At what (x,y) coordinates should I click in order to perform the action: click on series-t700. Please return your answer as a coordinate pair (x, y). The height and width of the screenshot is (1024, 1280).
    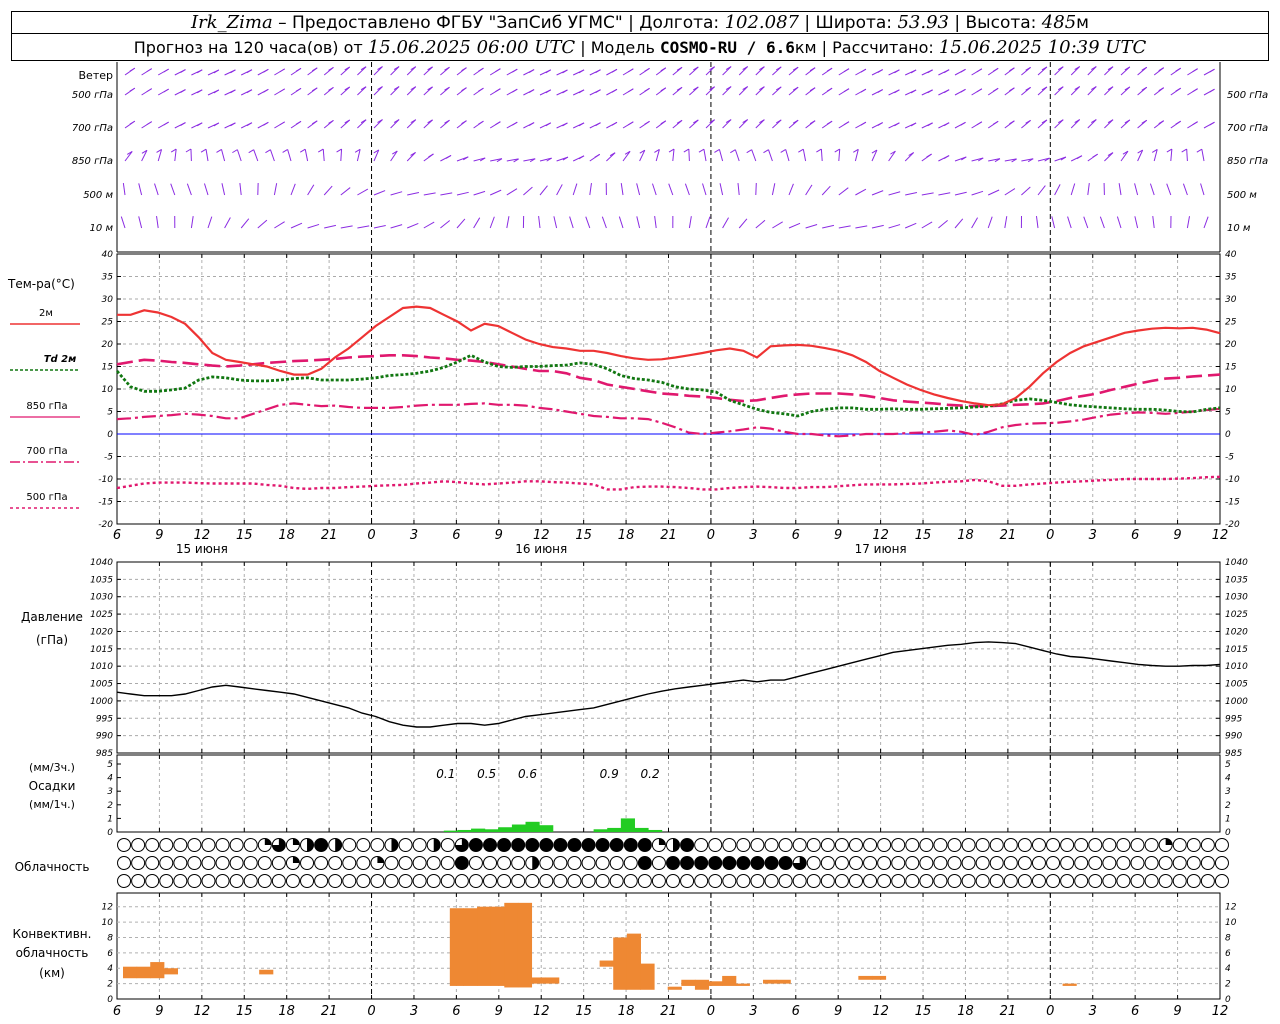
    Looking at the image, I should click on (668, 420).